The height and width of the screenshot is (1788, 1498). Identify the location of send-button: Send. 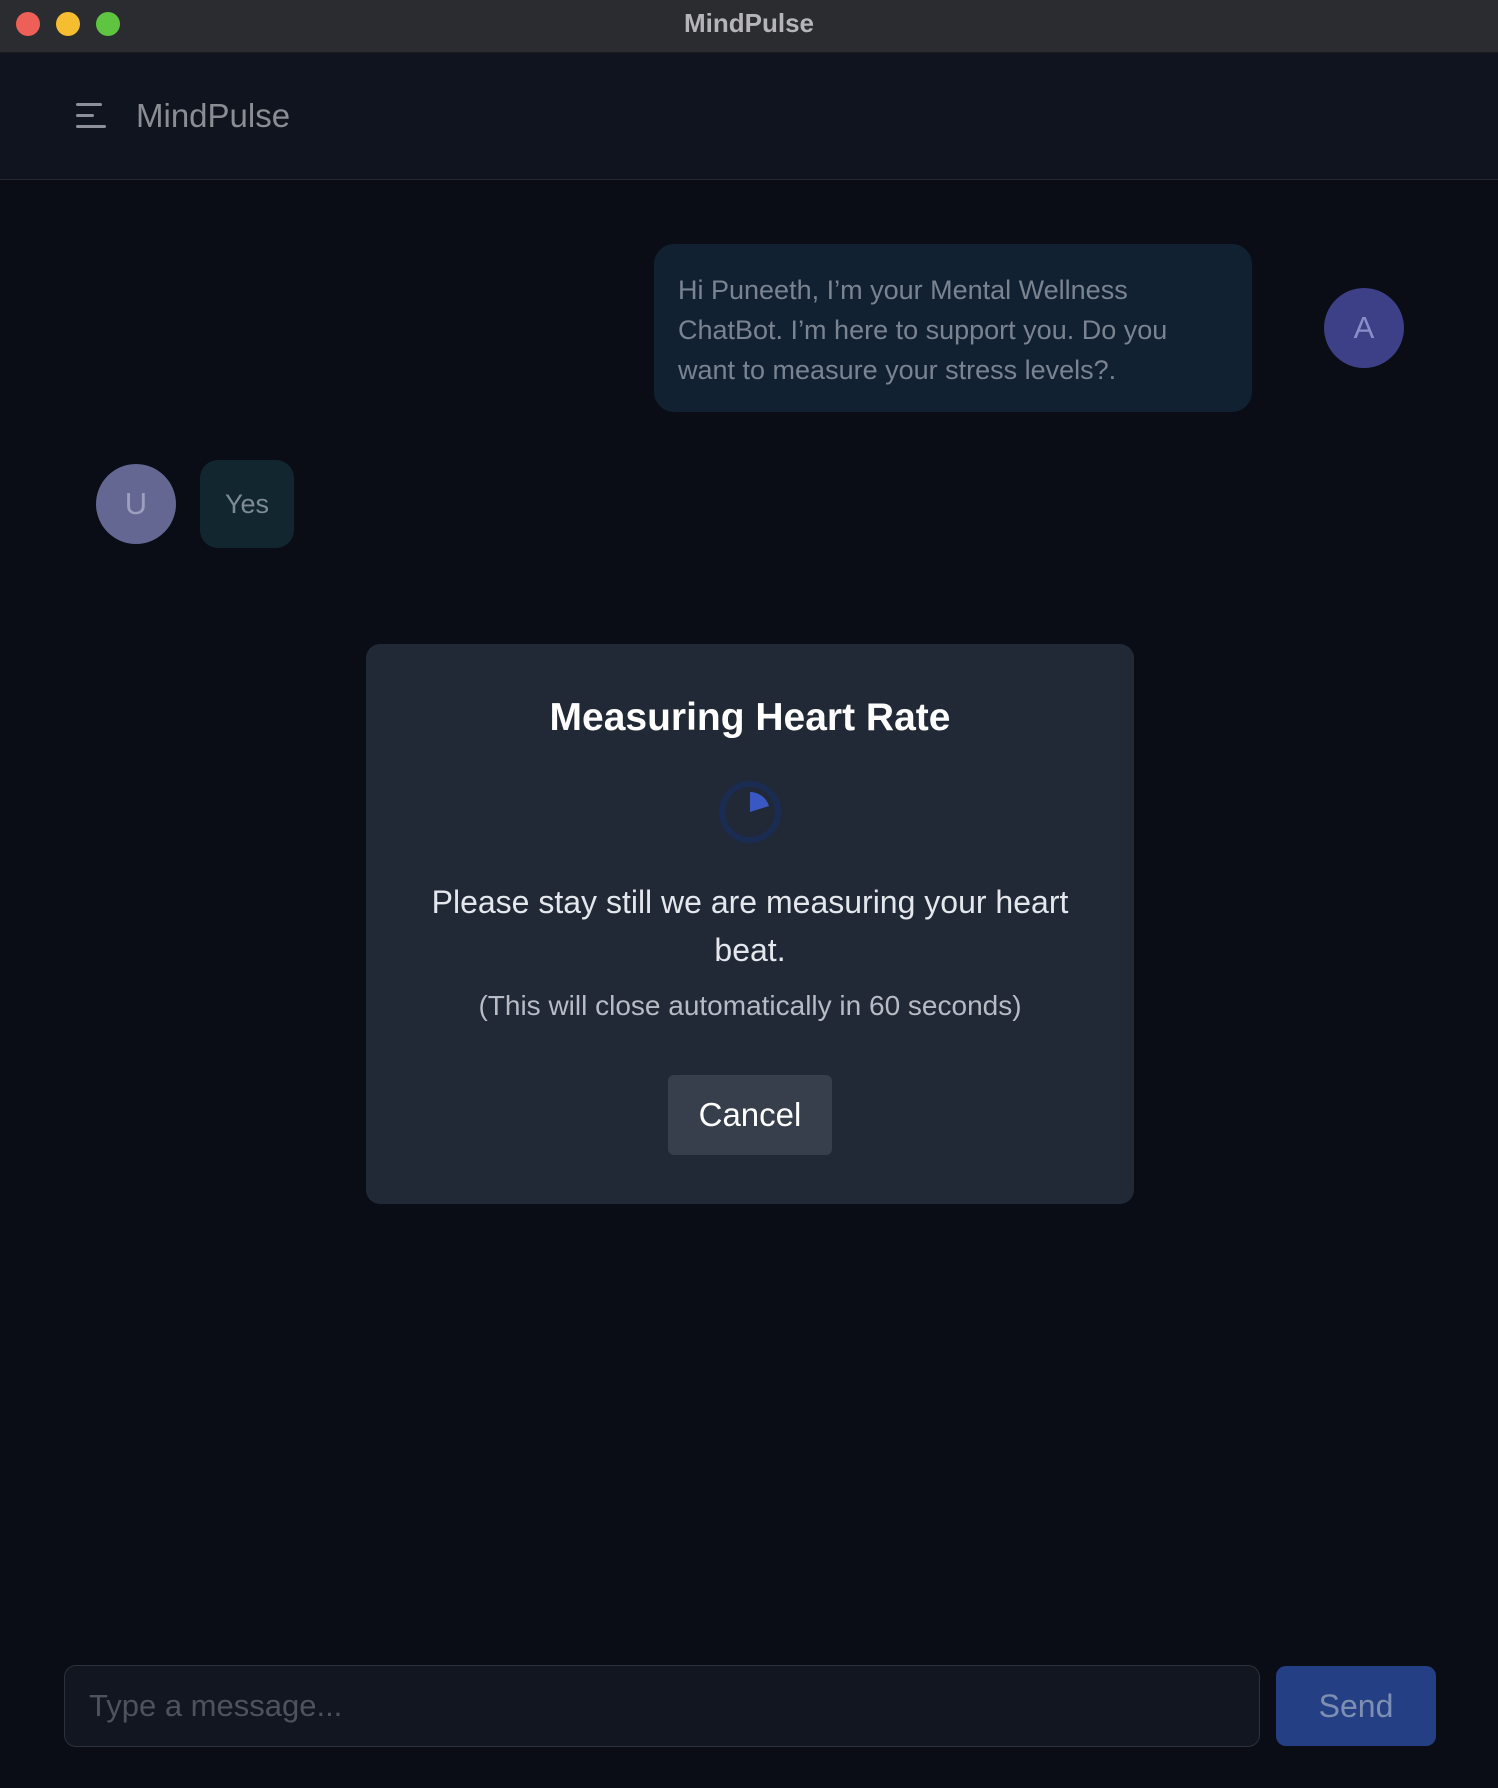
(1356, 1706).